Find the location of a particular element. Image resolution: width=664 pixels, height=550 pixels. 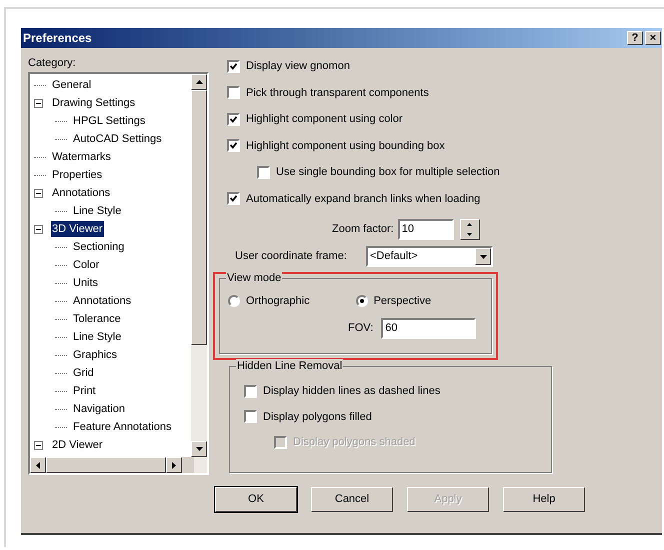

left-arrow-icon is located at coordinates (38, 465).